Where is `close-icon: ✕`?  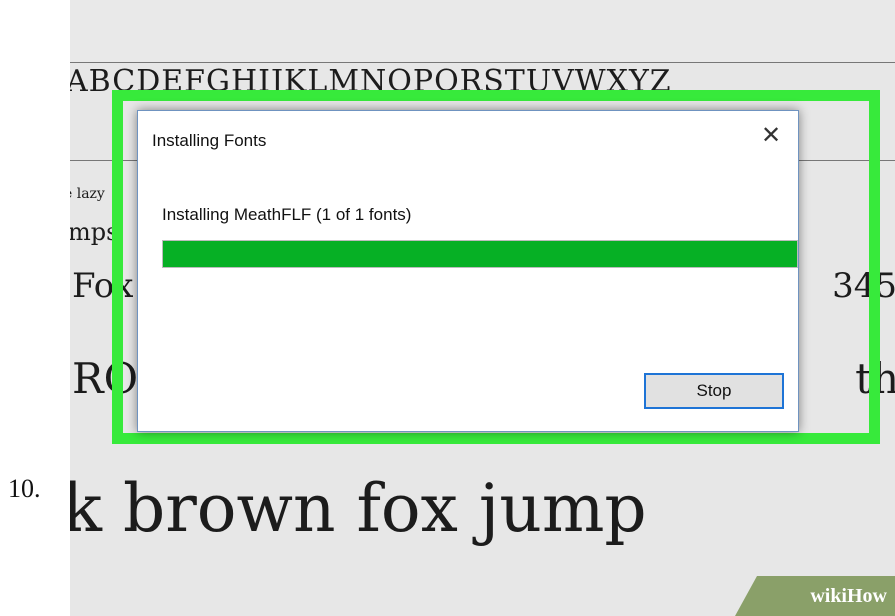 close-icon: ✕ is located at coordinates (771, 136).